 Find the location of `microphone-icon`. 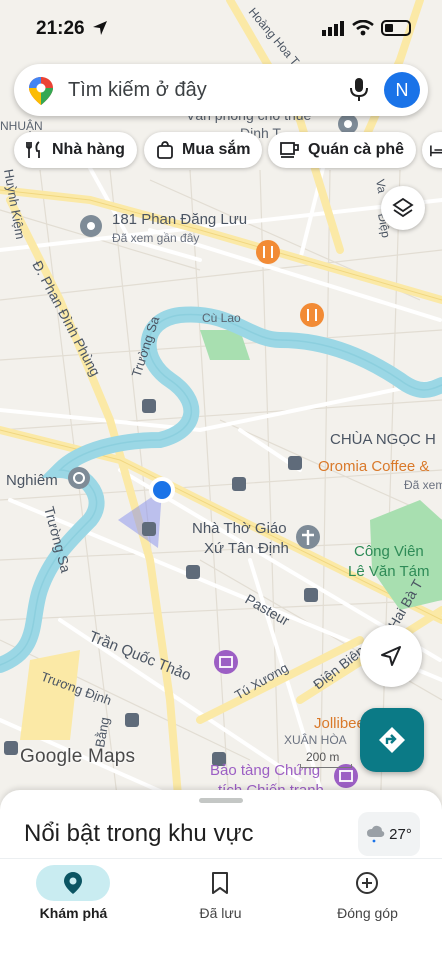

microphone-icon is located at coordinates (359, 90).